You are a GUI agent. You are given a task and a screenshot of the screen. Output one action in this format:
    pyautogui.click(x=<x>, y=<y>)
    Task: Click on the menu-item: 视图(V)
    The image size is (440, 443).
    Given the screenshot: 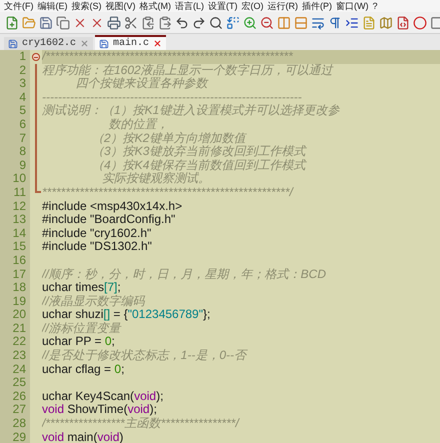 What is the action you would take?
    pyautogui.click(x=121, y=6)
    